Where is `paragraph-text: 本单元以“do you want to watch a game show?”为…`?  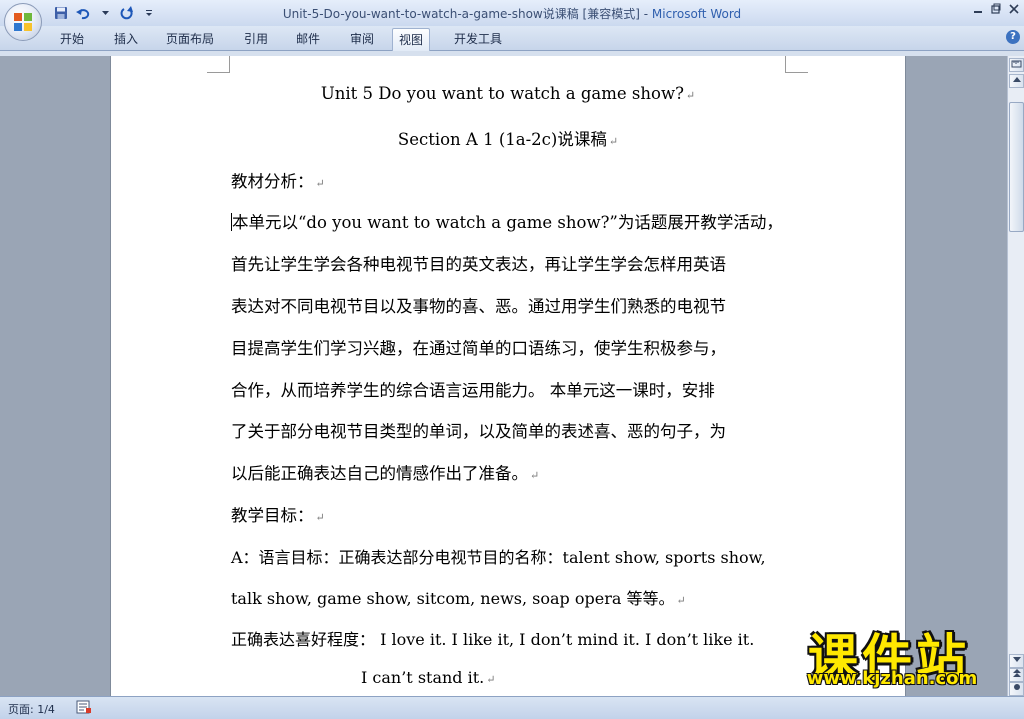
paragraph-text: 本单元以“do you want to watch a game show?”为… is located at coordinates (507, 222).